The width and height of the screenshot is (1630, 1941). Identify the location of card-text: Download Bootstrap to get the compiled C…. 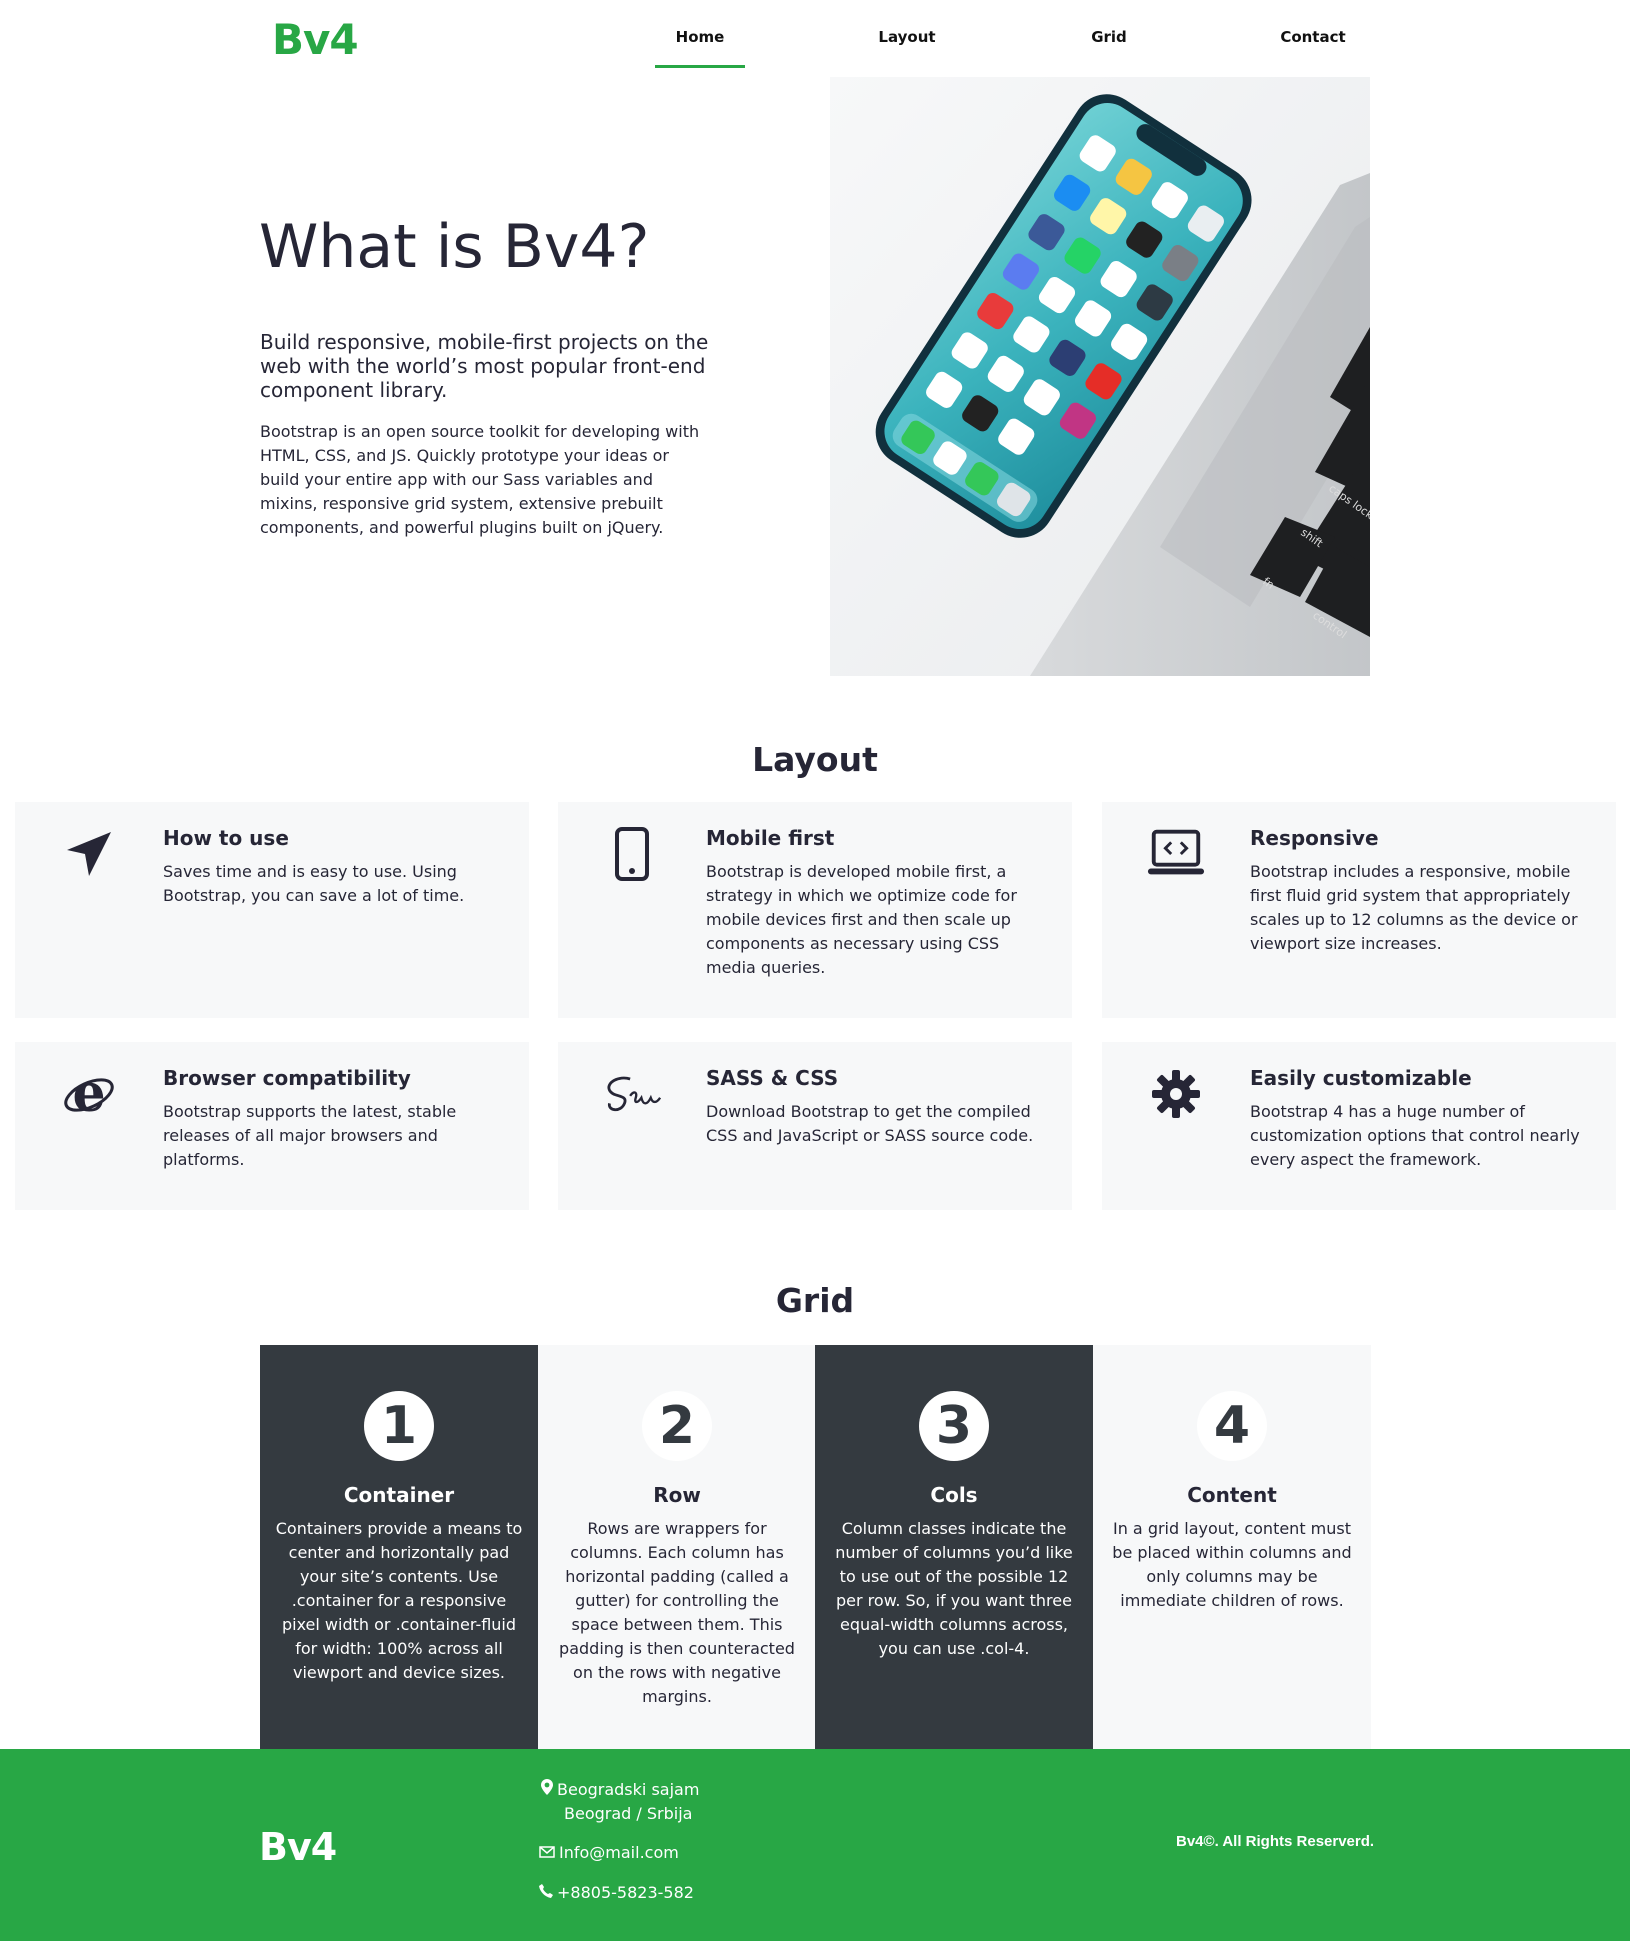
(870, 1123).